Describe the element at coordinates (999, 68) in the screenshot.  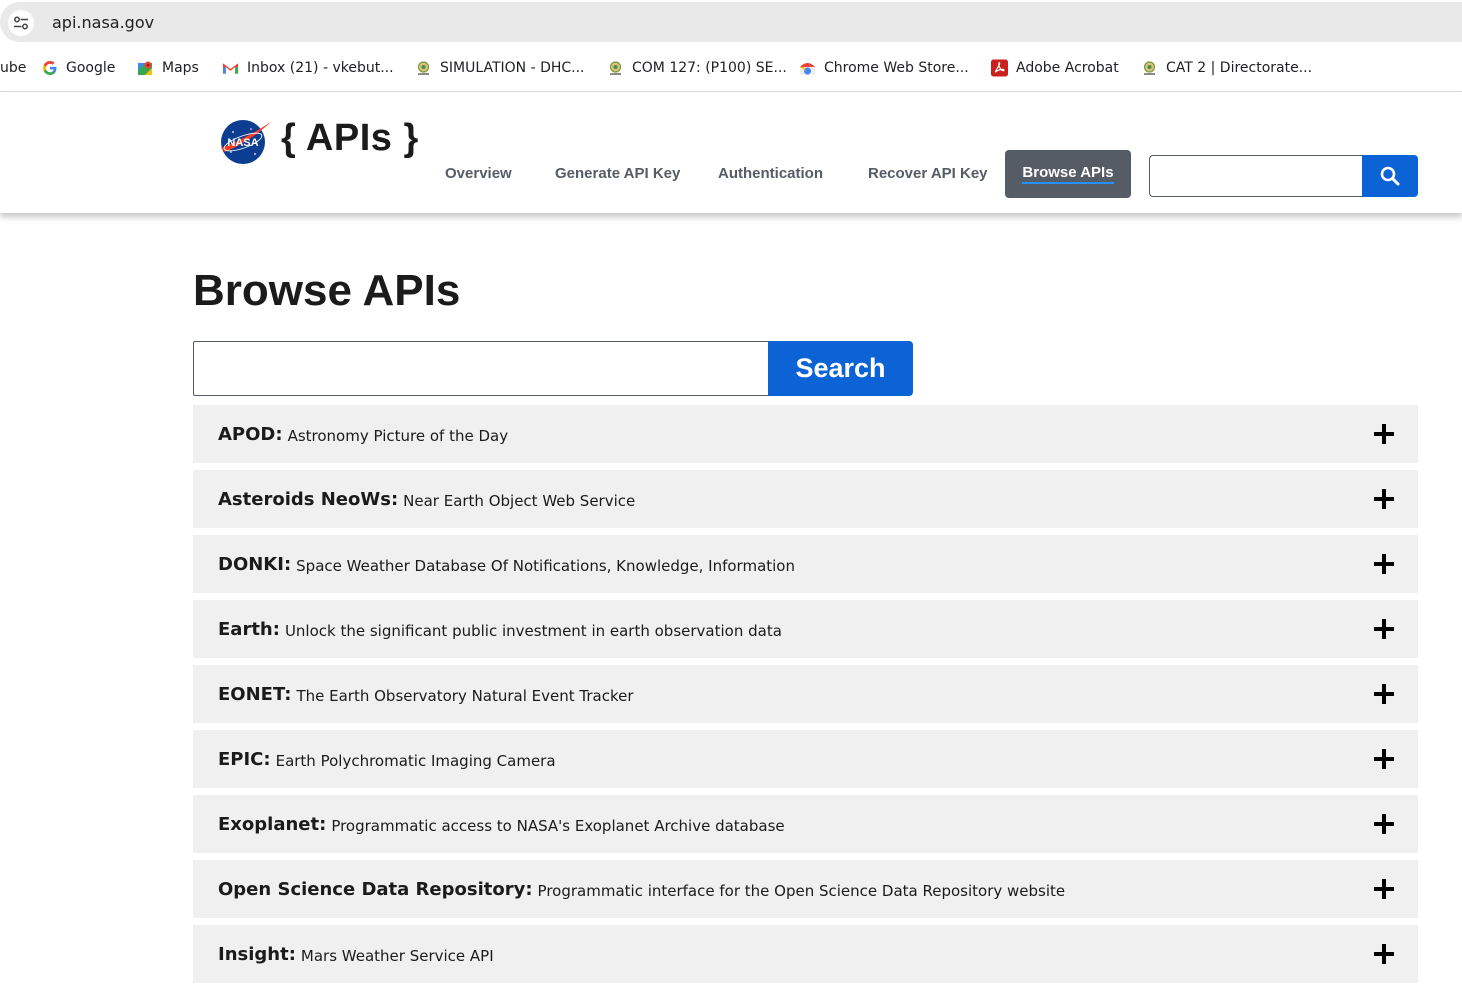
I see `adobe-acrobat-icon` at that location.